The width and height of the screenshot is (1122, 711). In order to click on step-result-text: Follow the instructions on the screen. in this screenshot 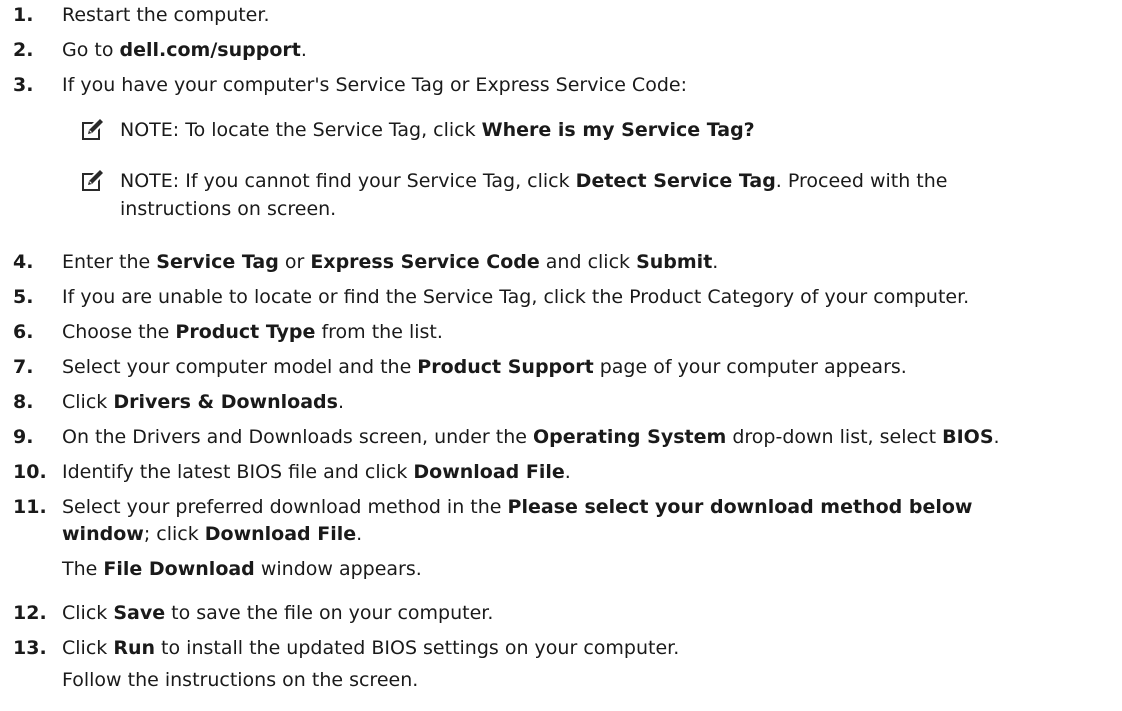, I will do `click(240, 680)`.